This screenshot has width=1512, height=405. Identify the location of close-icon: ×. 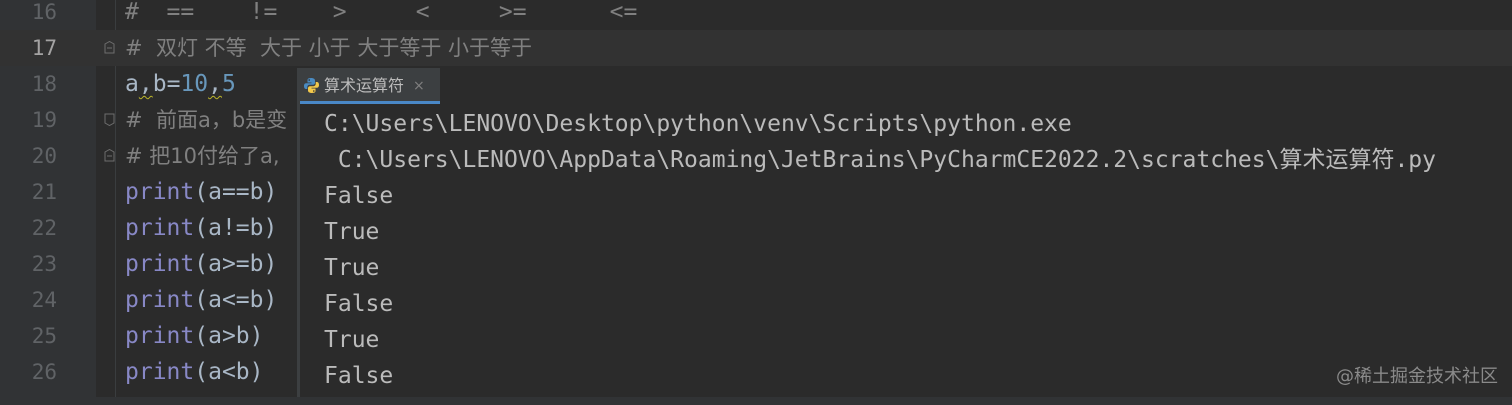
(419, 86).